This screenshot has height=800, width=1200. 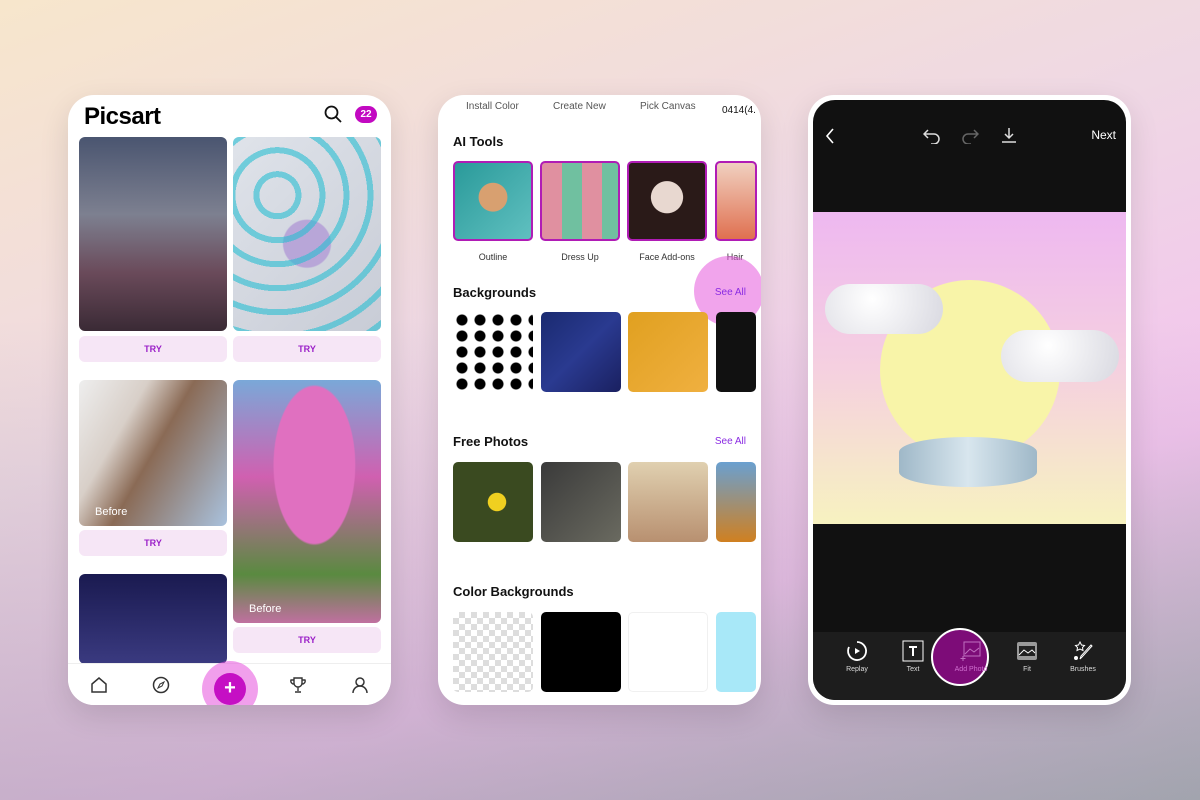 I want to click on notification-badge: 22, so click(x=366, y=114).